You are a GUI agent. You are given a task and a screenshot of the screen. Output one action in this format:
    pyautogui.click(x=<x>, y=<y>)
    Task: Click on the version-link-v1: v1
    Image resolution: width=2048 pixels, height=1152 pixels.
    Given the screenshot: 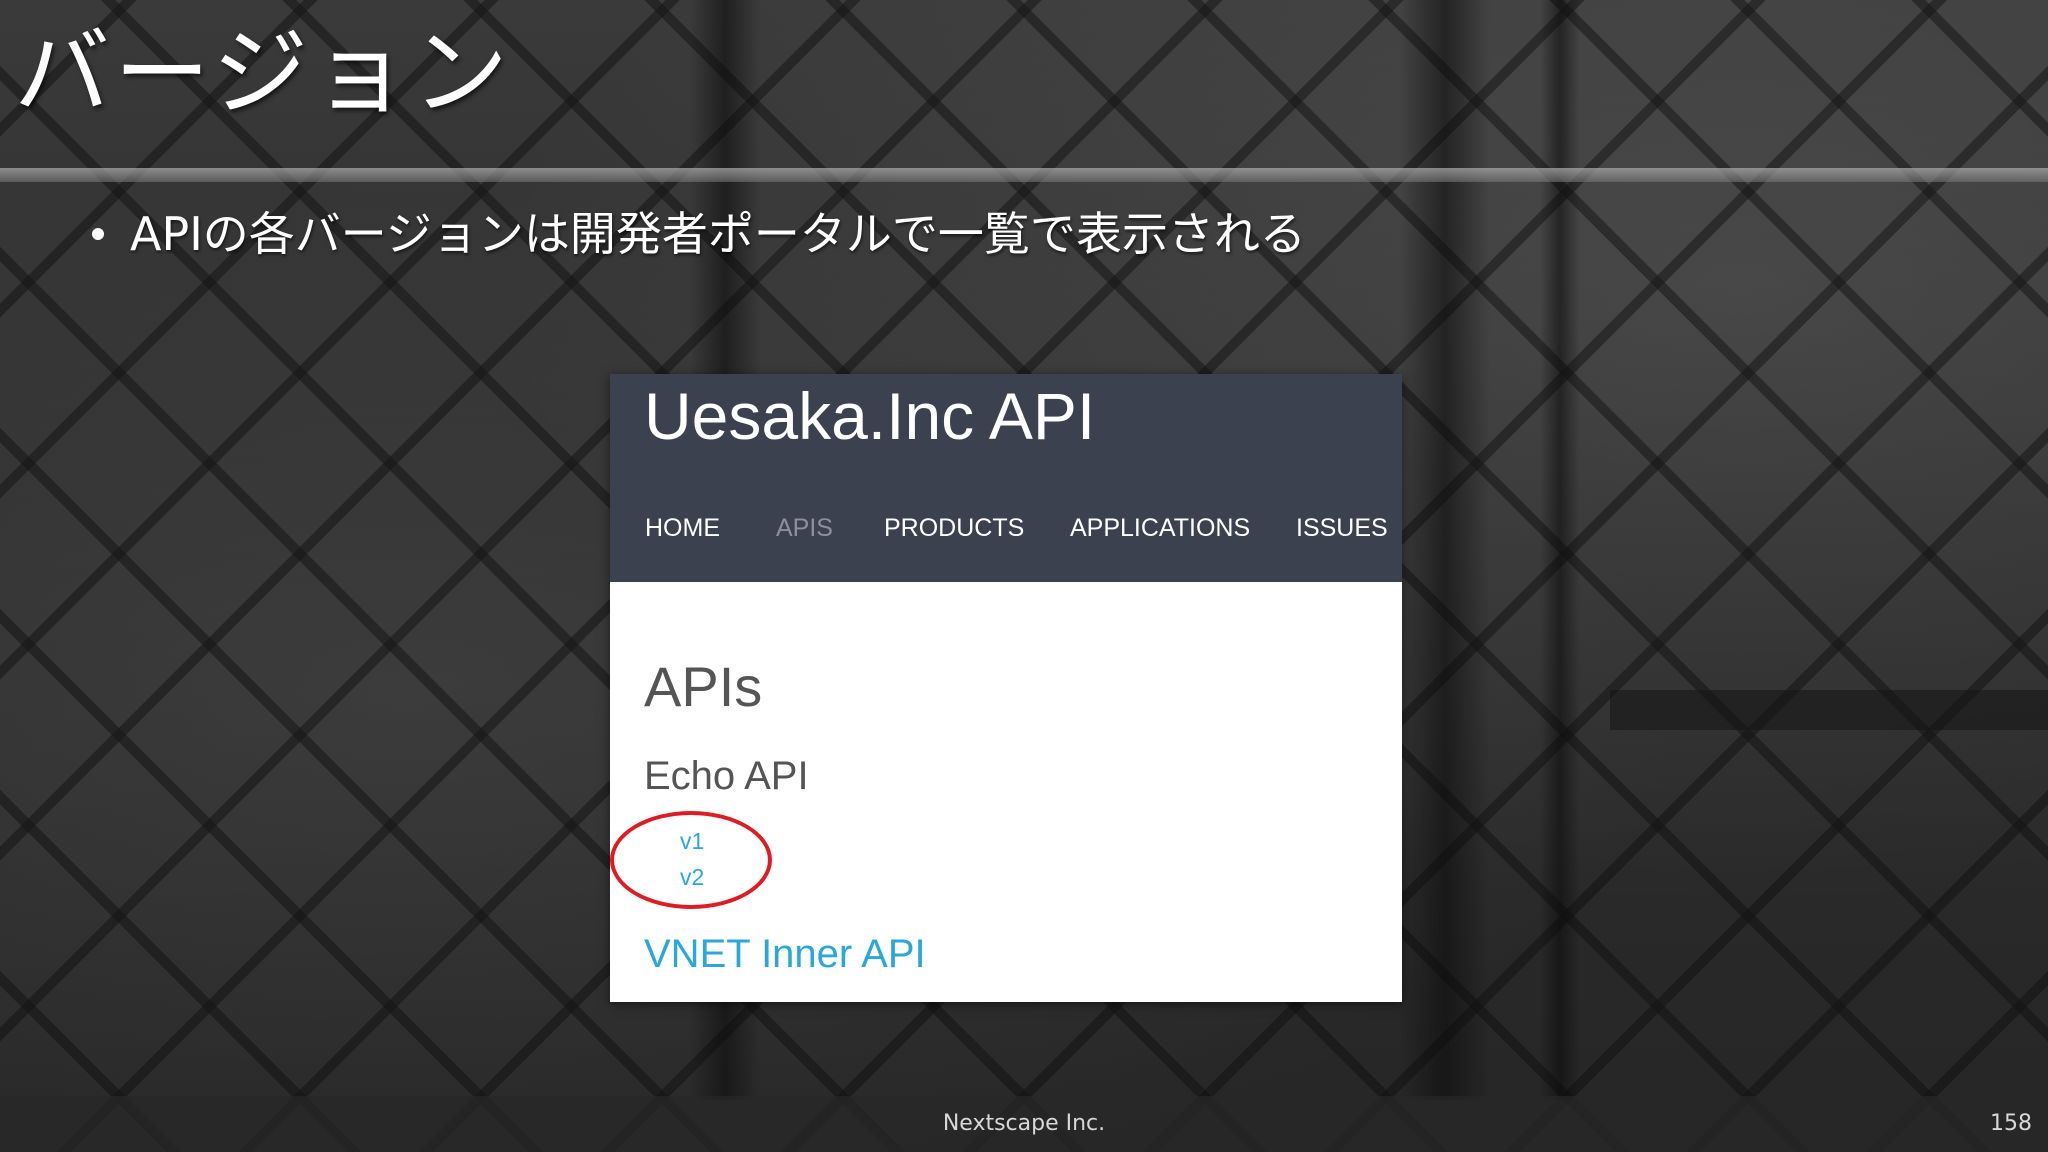 What is the action you would take?
    pyautogui.click(x=692, y=841)
    